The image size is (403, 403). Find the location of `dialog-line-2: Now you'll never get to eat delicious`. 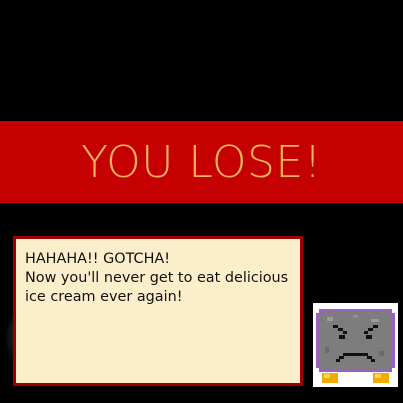

dialog-line-2: Now you'll never get to eat delicious is located at coordinates (157, 278).